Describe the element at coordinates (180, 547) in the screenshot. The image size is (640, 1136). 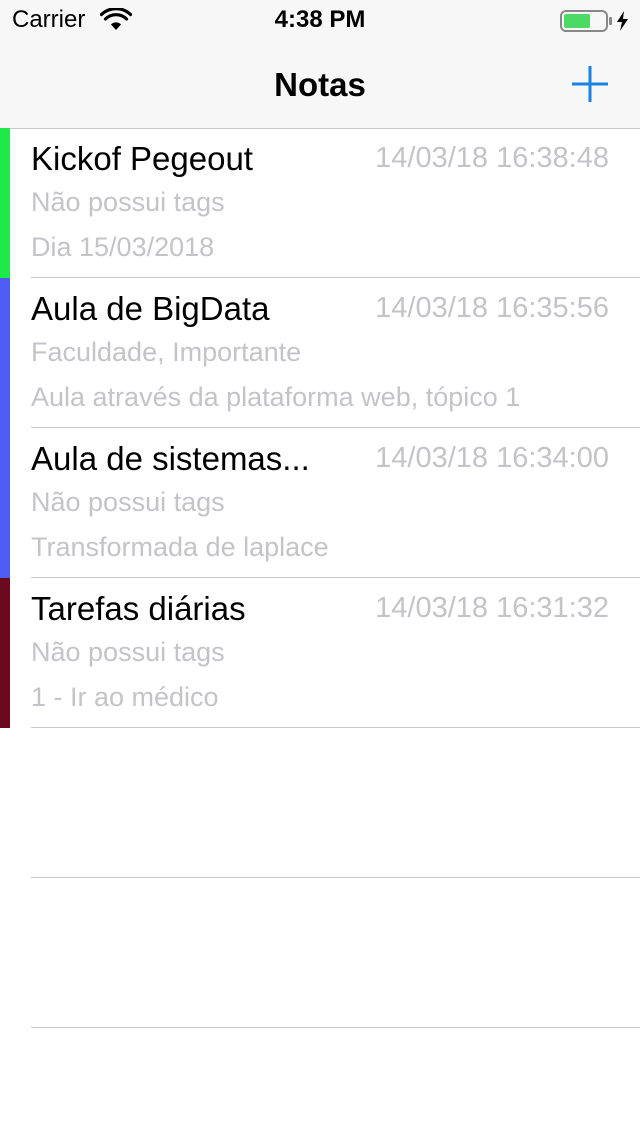
I see `note-preview: Transformada de laplace` at that location.